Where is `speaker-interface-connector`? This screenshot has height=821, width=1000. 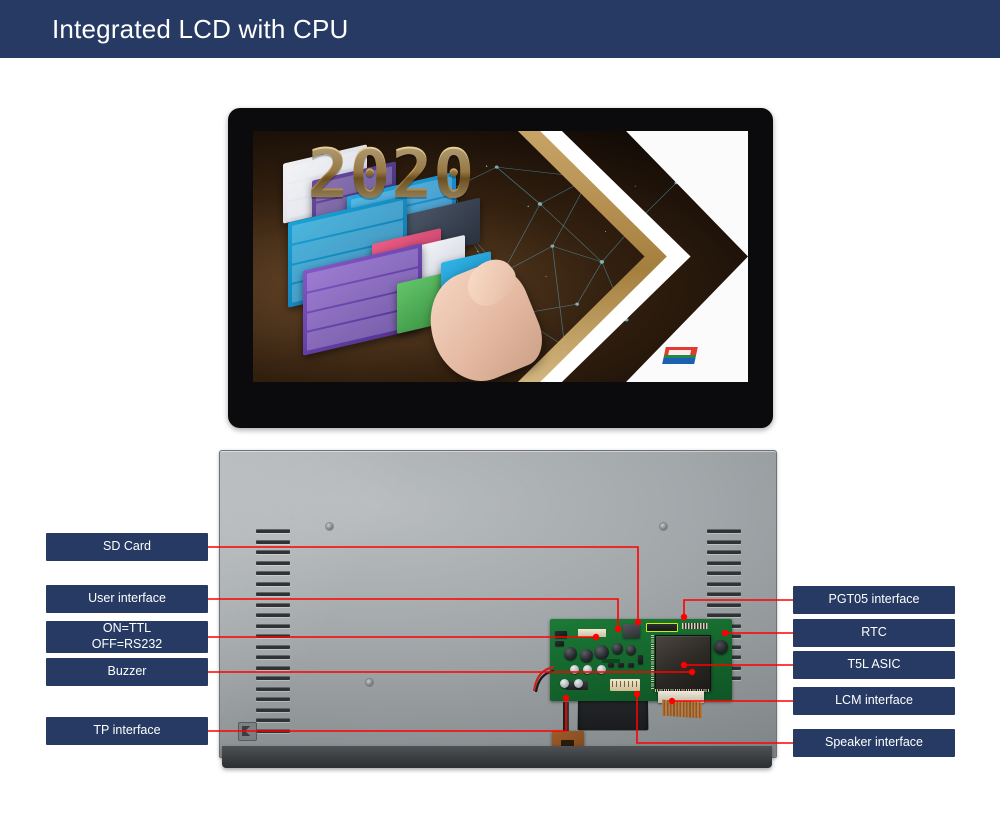
speaker-interface-connector is located at coordinates (625, 685).